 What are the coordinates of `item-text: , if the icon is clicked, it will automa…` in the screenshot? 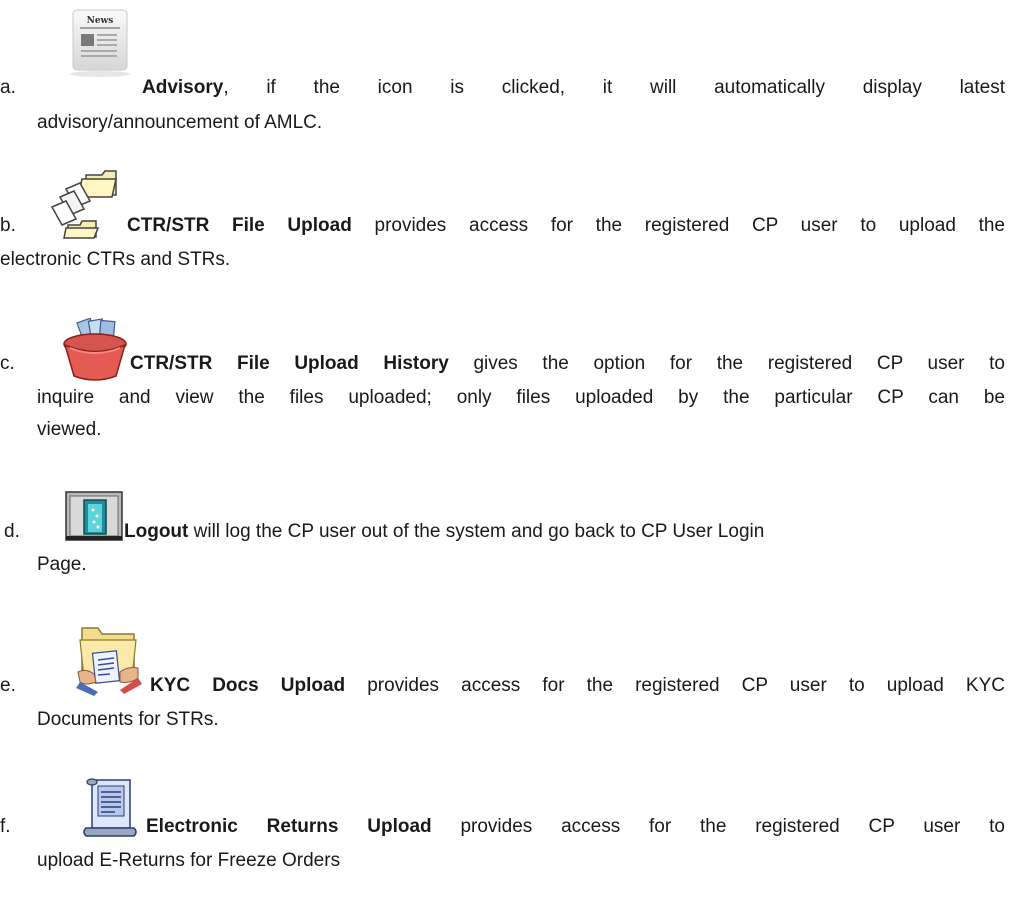 It's located at (614, 87).